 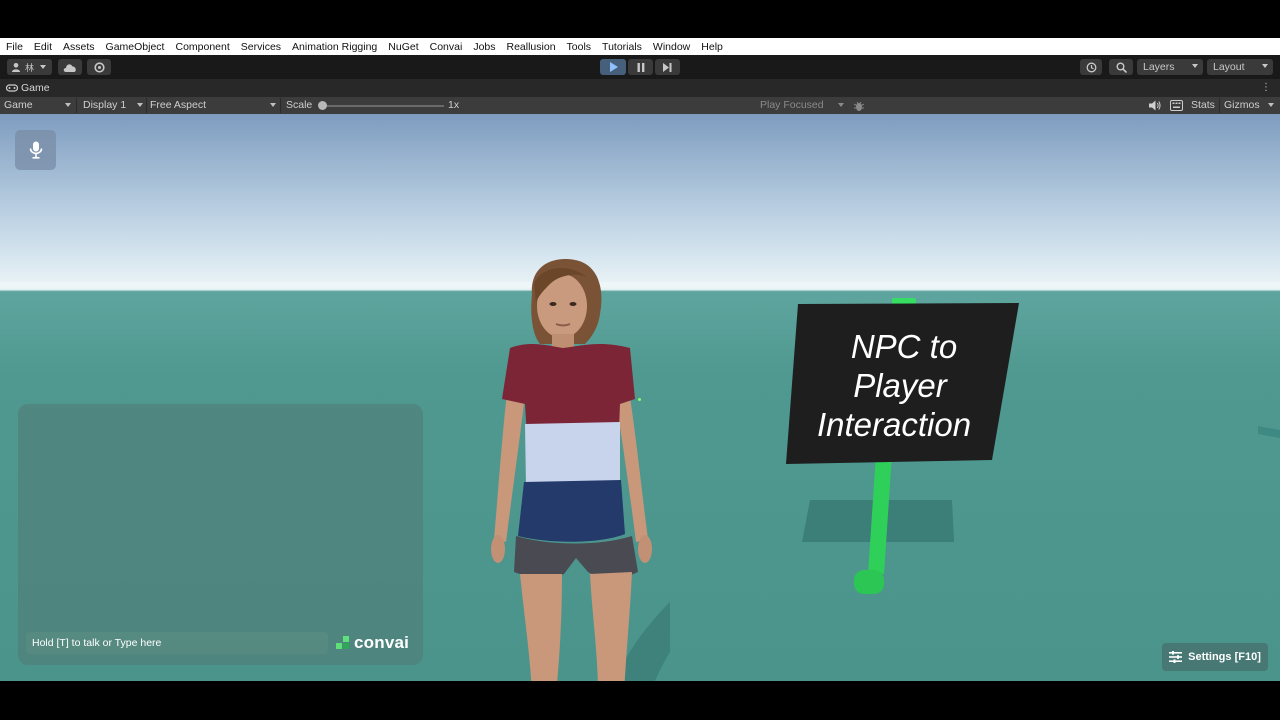 I want to click on step-icon, so click(x=667, y=67).